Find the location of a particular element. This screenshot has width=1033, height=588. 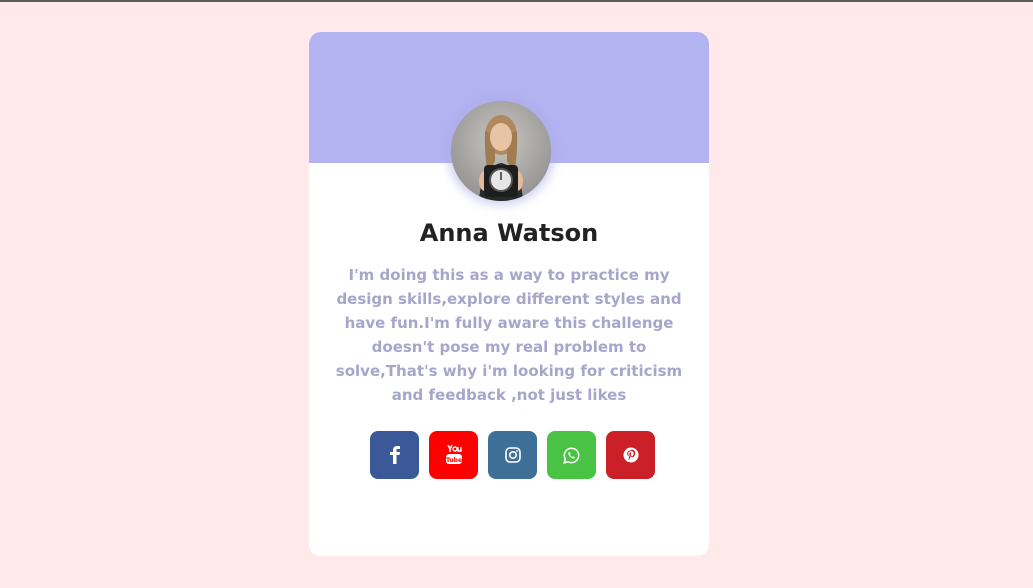

social-links: Tube is located at coordinates (515, 455).